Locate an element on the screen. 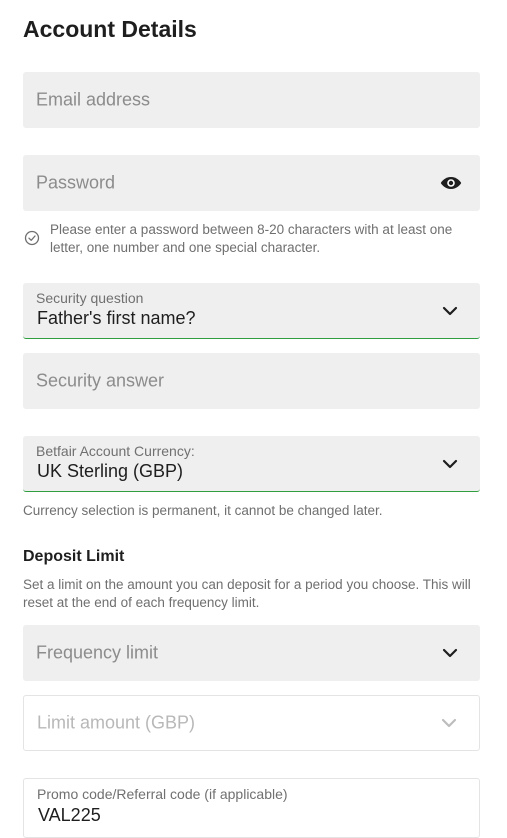 This screenshot has width=507, height=838. security-question-select: Security question Father's first name? is located at coordinates (251, 311).